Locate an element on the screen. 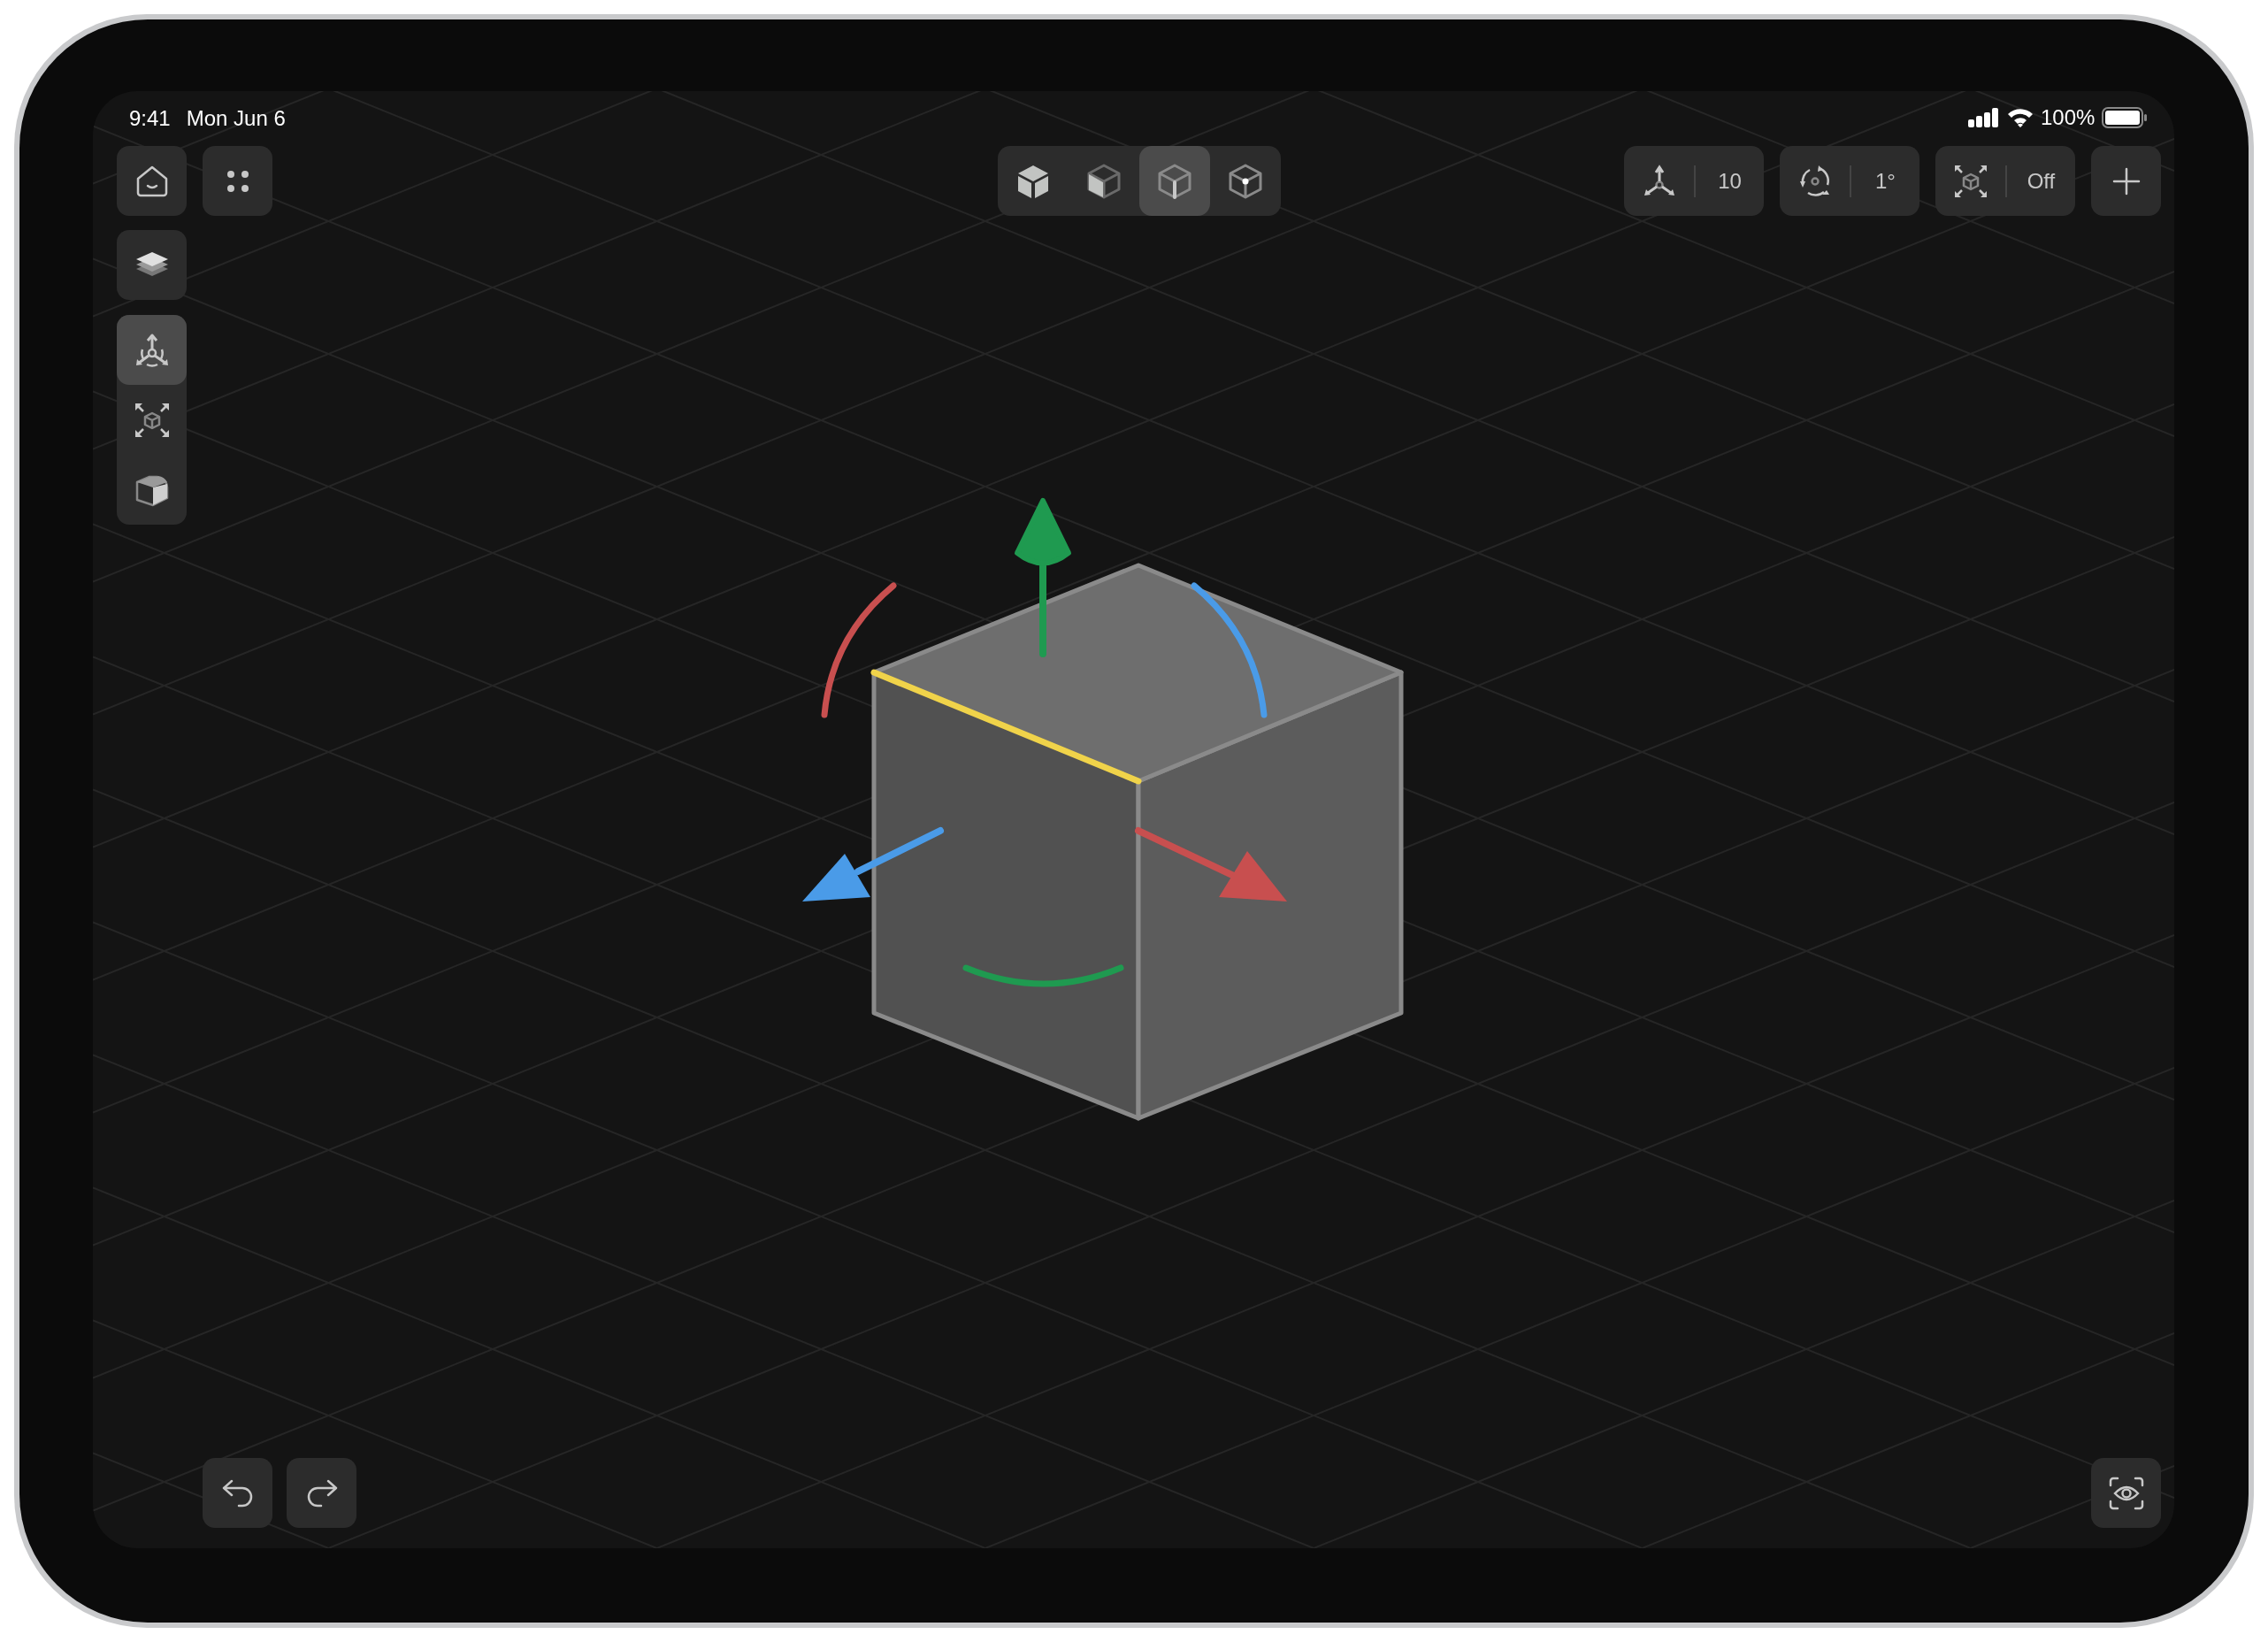 The image size is (2268, 1642). home-button is located at coordinates (152, 181).